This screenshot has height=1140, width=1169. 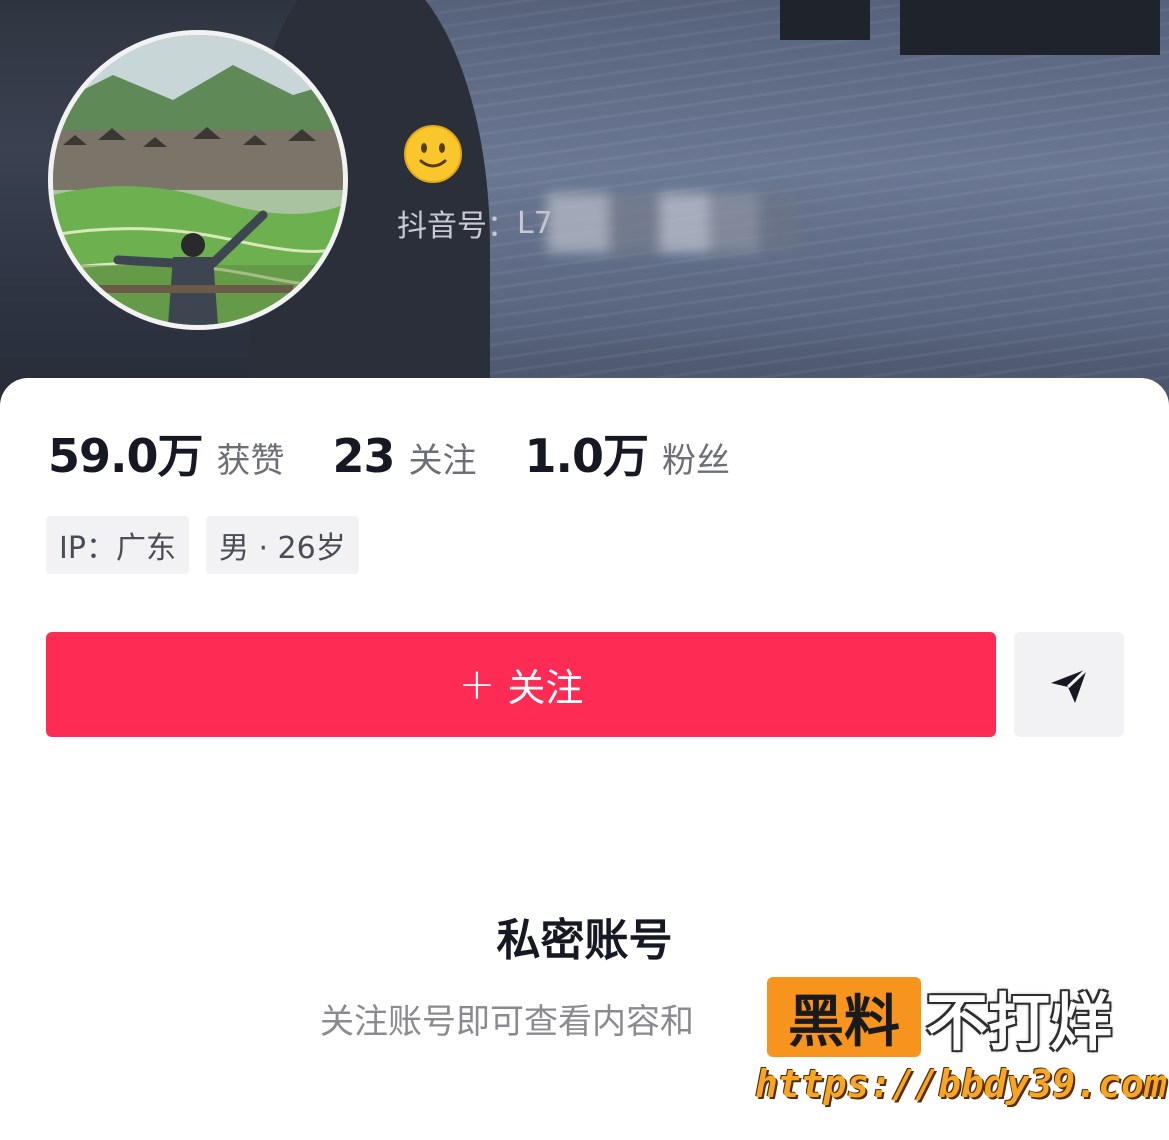 I want to click on private-account-subtitle: 关注账号即可查看内容和, so click(x=507, y=1022).